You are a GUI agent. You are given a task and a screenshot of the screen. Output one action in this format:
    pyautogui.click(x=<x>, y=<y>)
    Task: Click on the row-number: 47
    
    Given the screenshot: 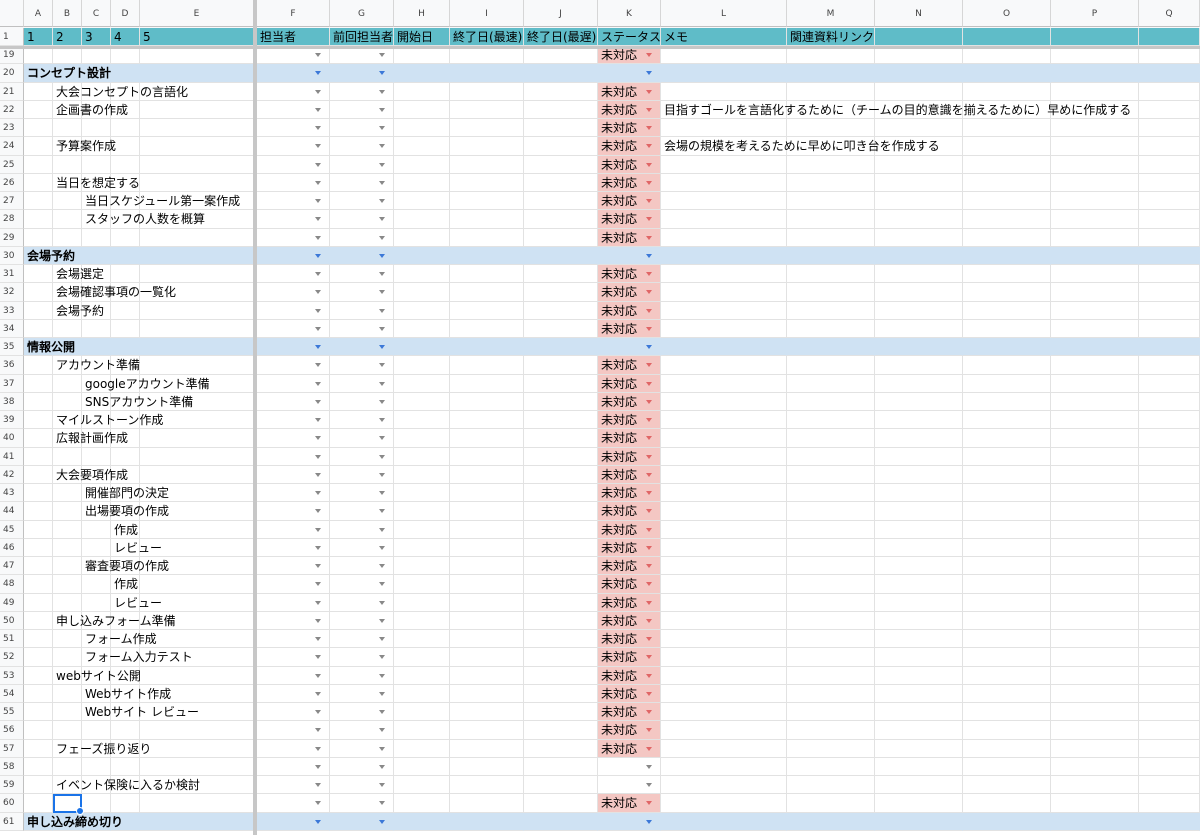 What is the action you would take?
    pyautogui.click(x=12, y=566)
    